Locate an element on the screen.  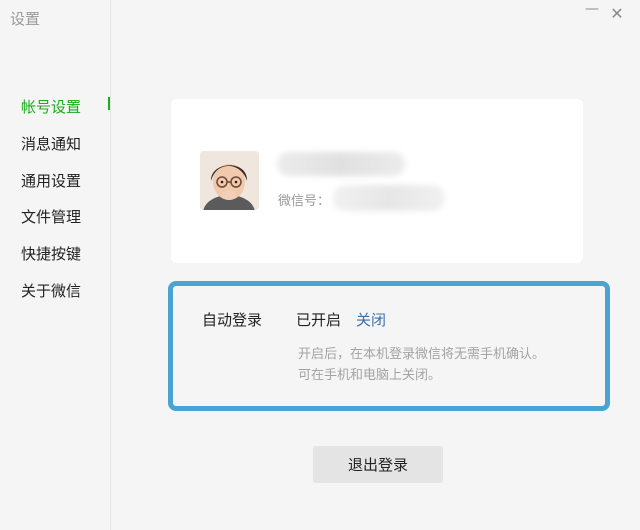
nickname-blurred is located at coordinates (341, 164).